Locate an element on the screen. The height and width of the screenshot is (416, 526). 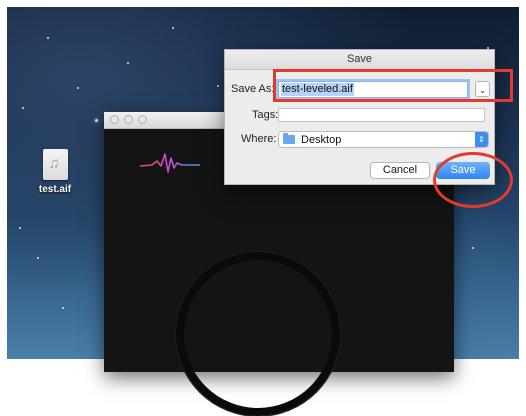
popup-arrows-icon: ⇕ is located at coordinates (481, 139).